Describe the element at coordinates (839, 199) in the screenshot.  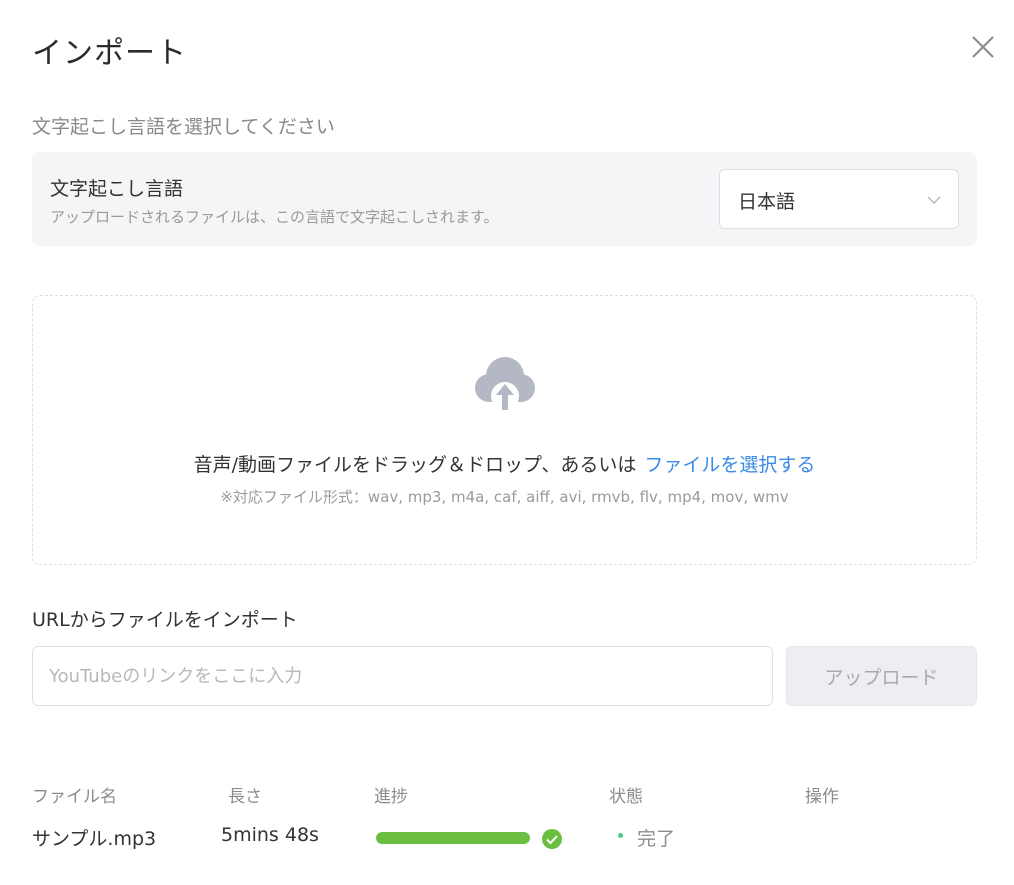
I see `language-select: 日本語` at that location.